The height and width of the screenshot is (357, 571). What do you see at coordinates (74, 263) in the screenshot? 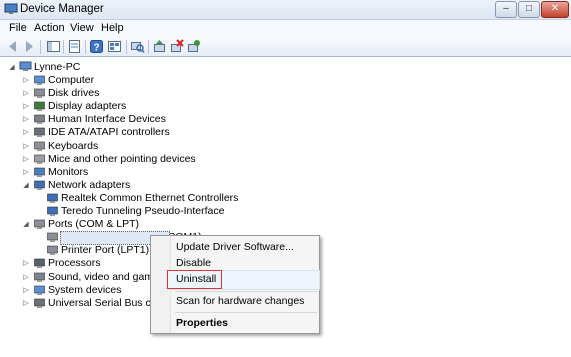
I see `tree-item-label: Processors` at bounding box center [74, 263].